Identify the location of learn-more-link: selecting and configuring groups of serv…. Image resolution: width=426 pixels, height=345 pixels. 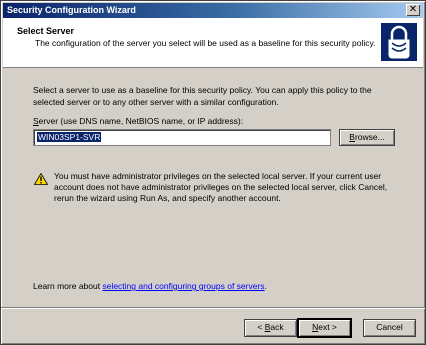
(183, 286).